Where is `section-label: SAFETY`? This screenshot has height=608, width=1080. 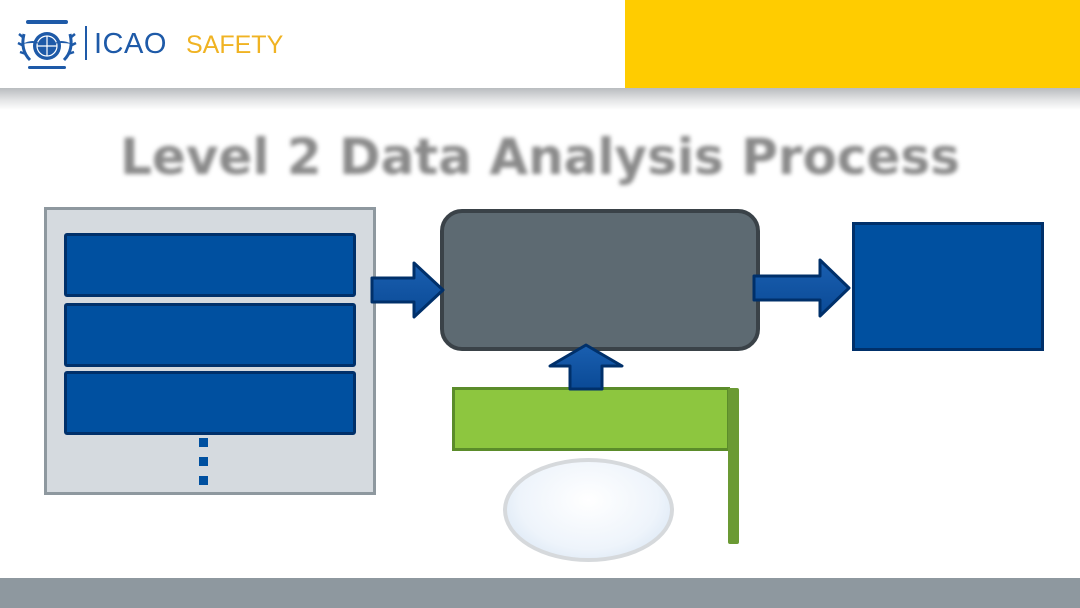 section-label: SAFETY is located at coordinates (235, 45).